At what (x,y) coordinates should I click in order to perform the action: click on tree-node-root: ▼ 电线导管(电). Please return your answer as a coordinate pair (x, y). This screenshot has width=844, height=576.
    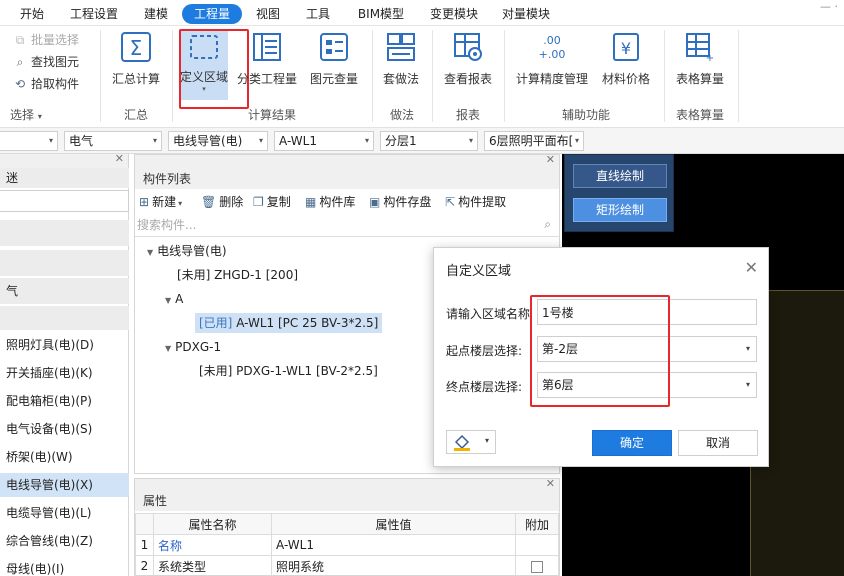
    Looking at the image, I should click on (187, 251).